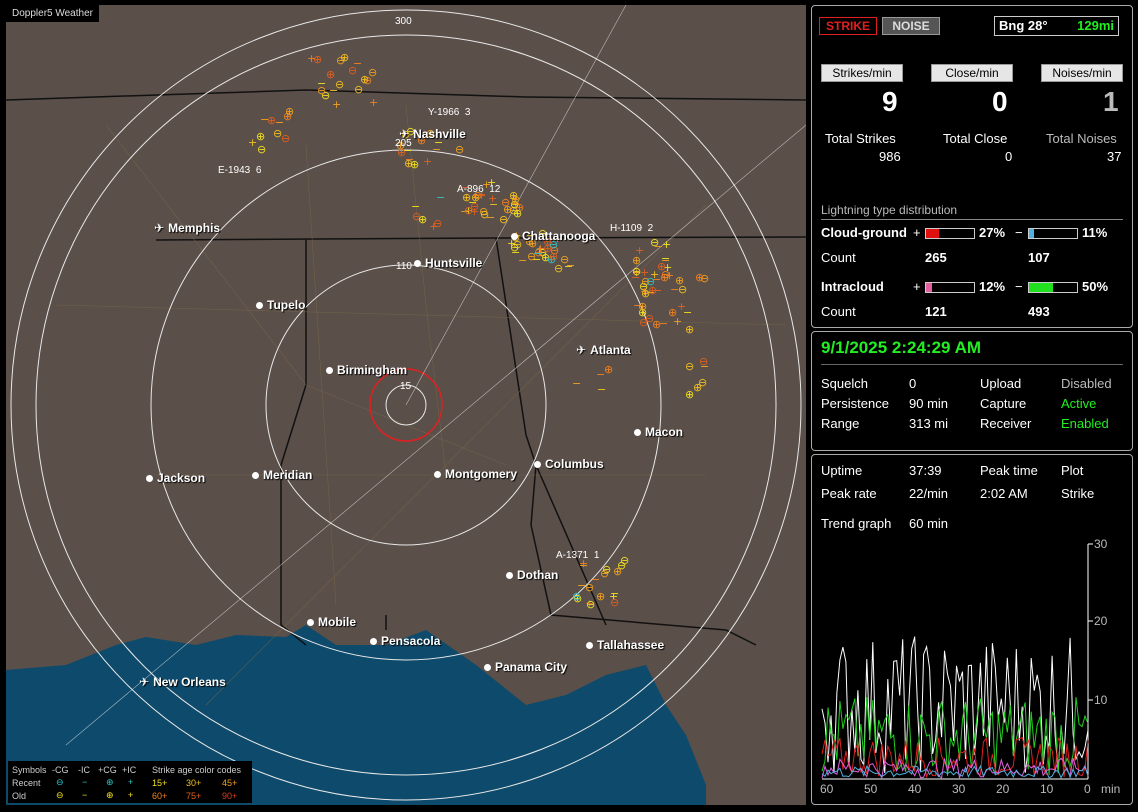 The width and height of the screenshot is (1138, 812). Describe the element at coordinates (929, 403) in the screenshot. I see `persistence-value: 90 min` at that location.